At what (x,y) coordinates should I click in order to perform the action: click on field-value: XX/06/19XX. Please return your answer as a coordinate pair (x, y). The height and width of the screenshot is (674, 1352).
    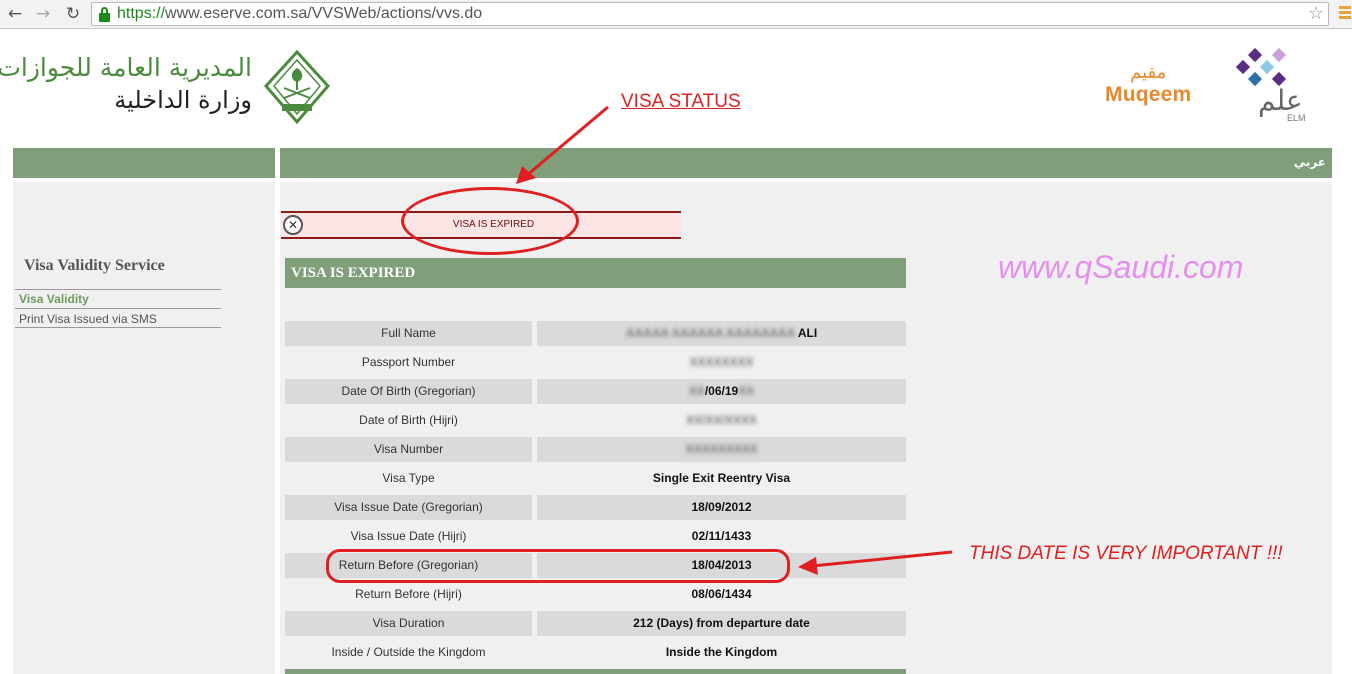
    Looking at the image, I should click on (721, 391).